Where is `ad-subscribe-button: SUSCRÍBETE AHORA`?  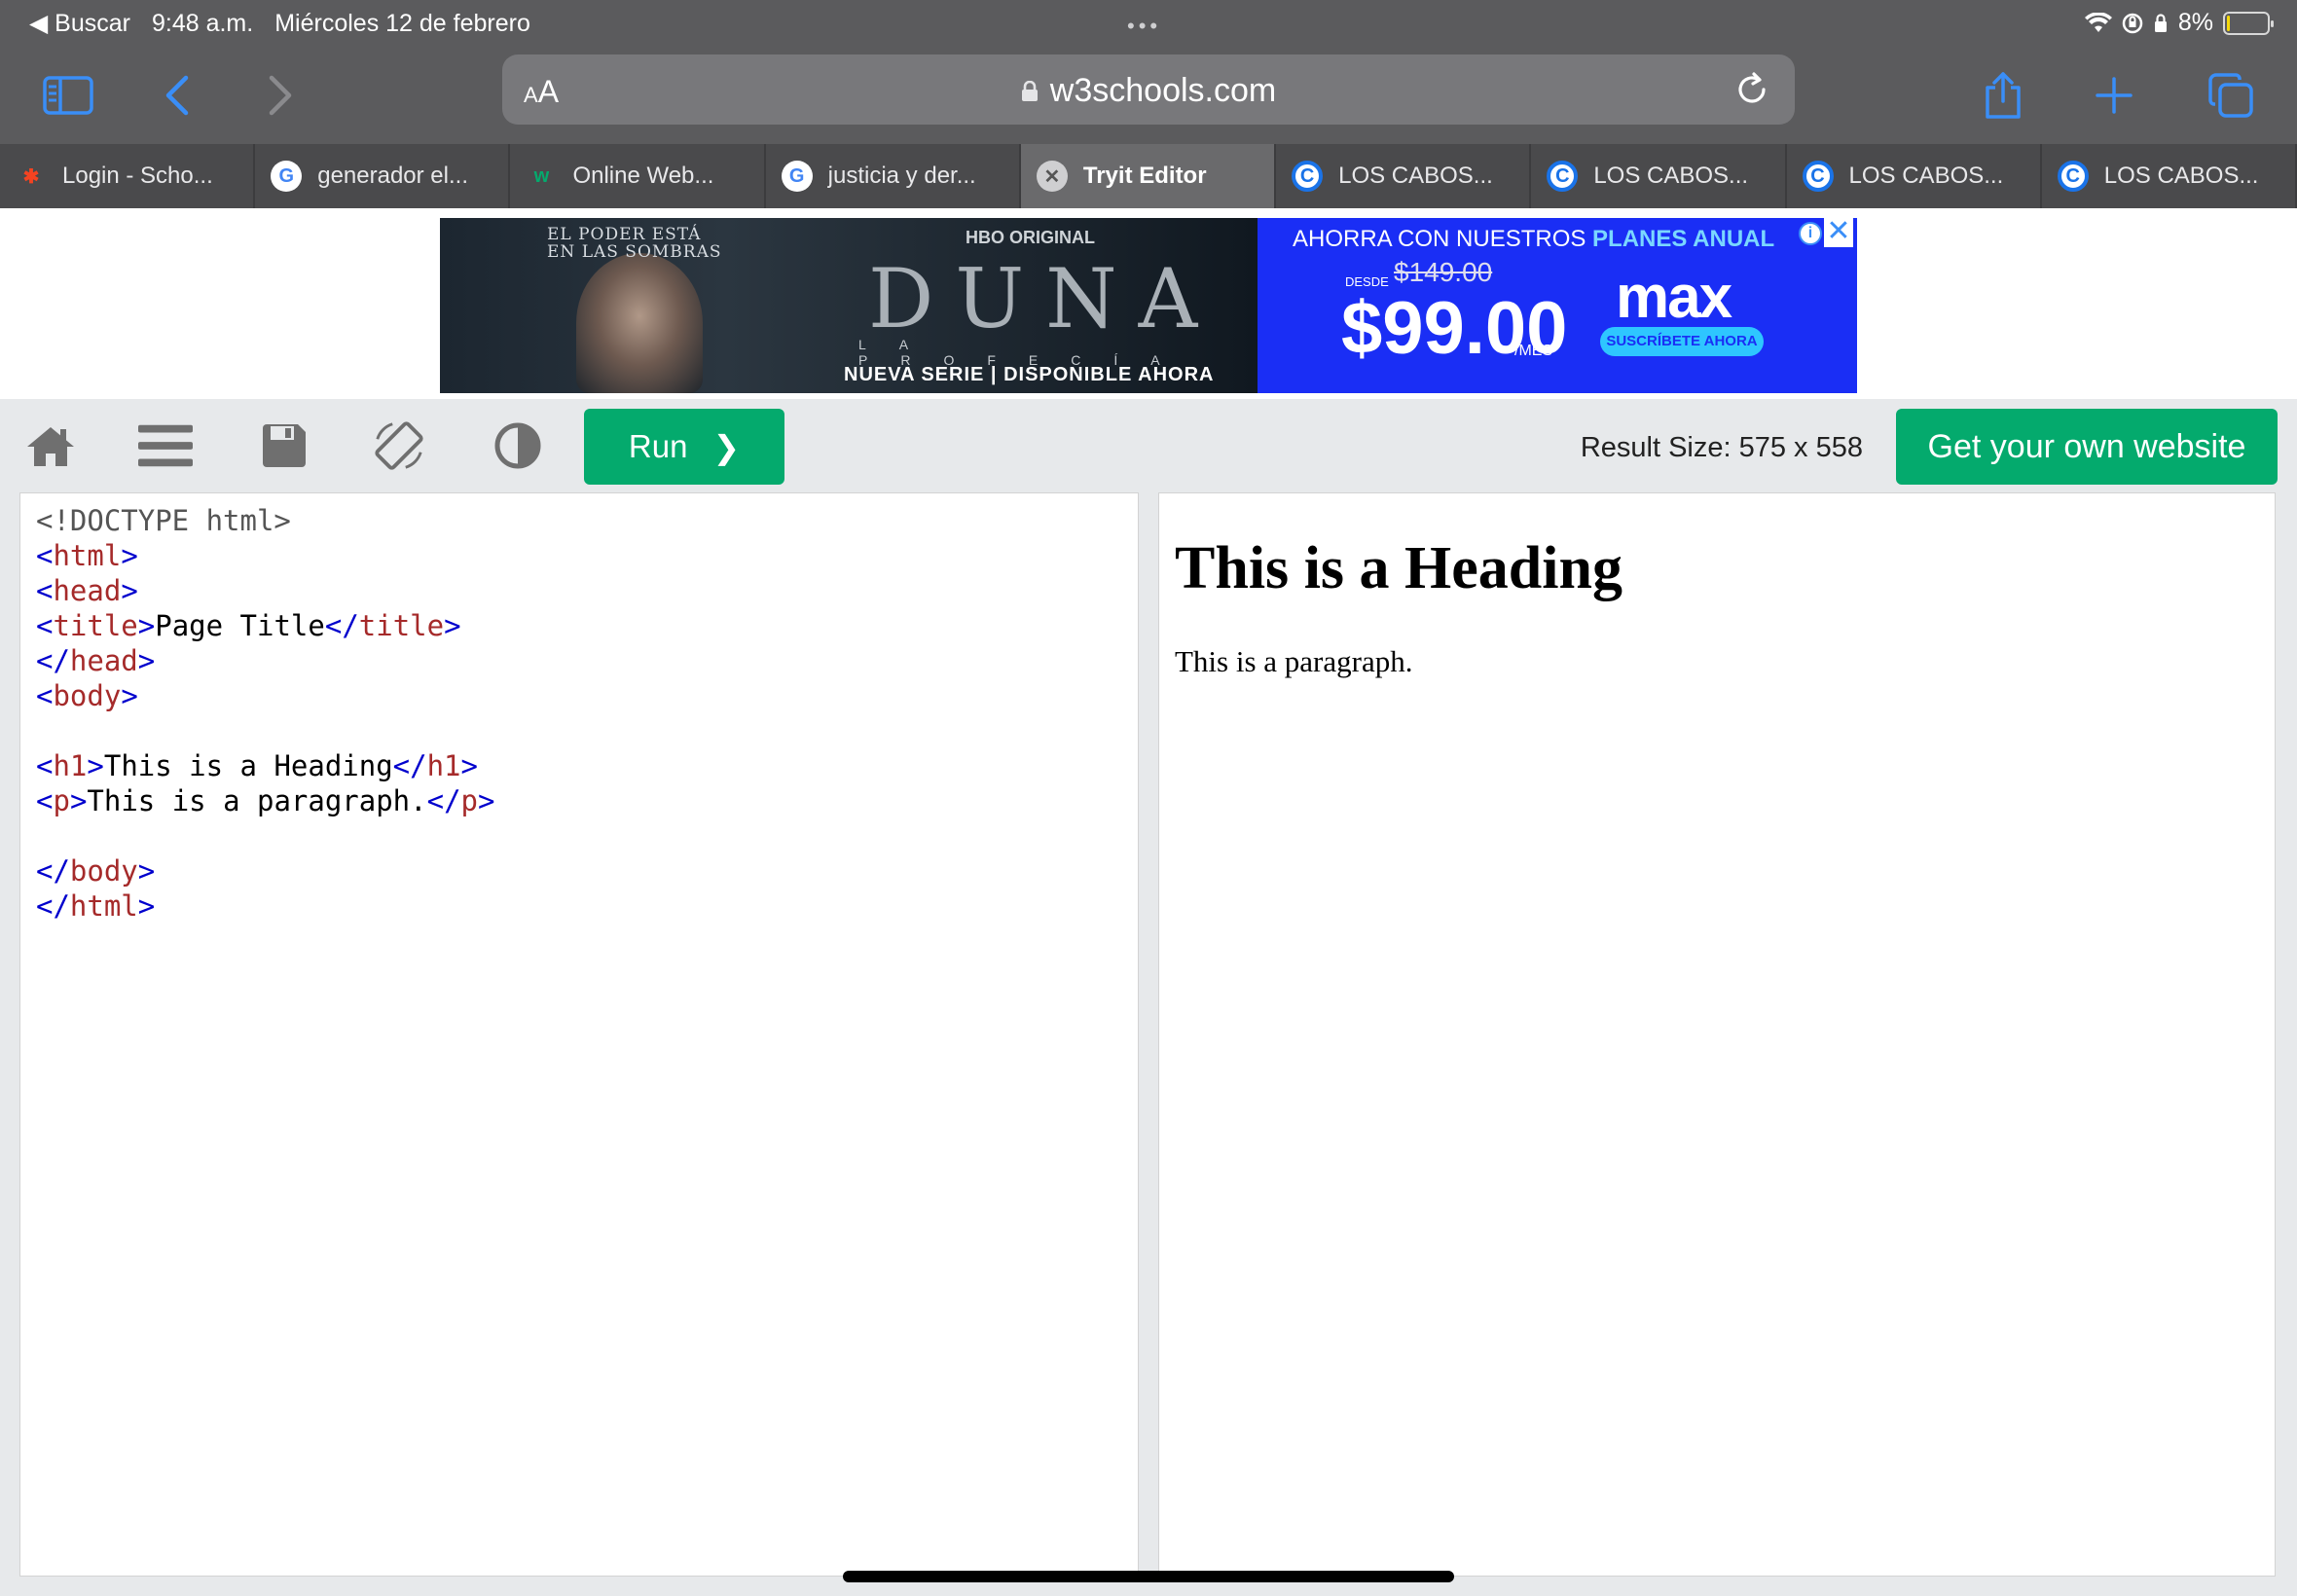 ad-subscribe-button: SUSCRÍBETE AHORA is located at coordinates (1682, 342).